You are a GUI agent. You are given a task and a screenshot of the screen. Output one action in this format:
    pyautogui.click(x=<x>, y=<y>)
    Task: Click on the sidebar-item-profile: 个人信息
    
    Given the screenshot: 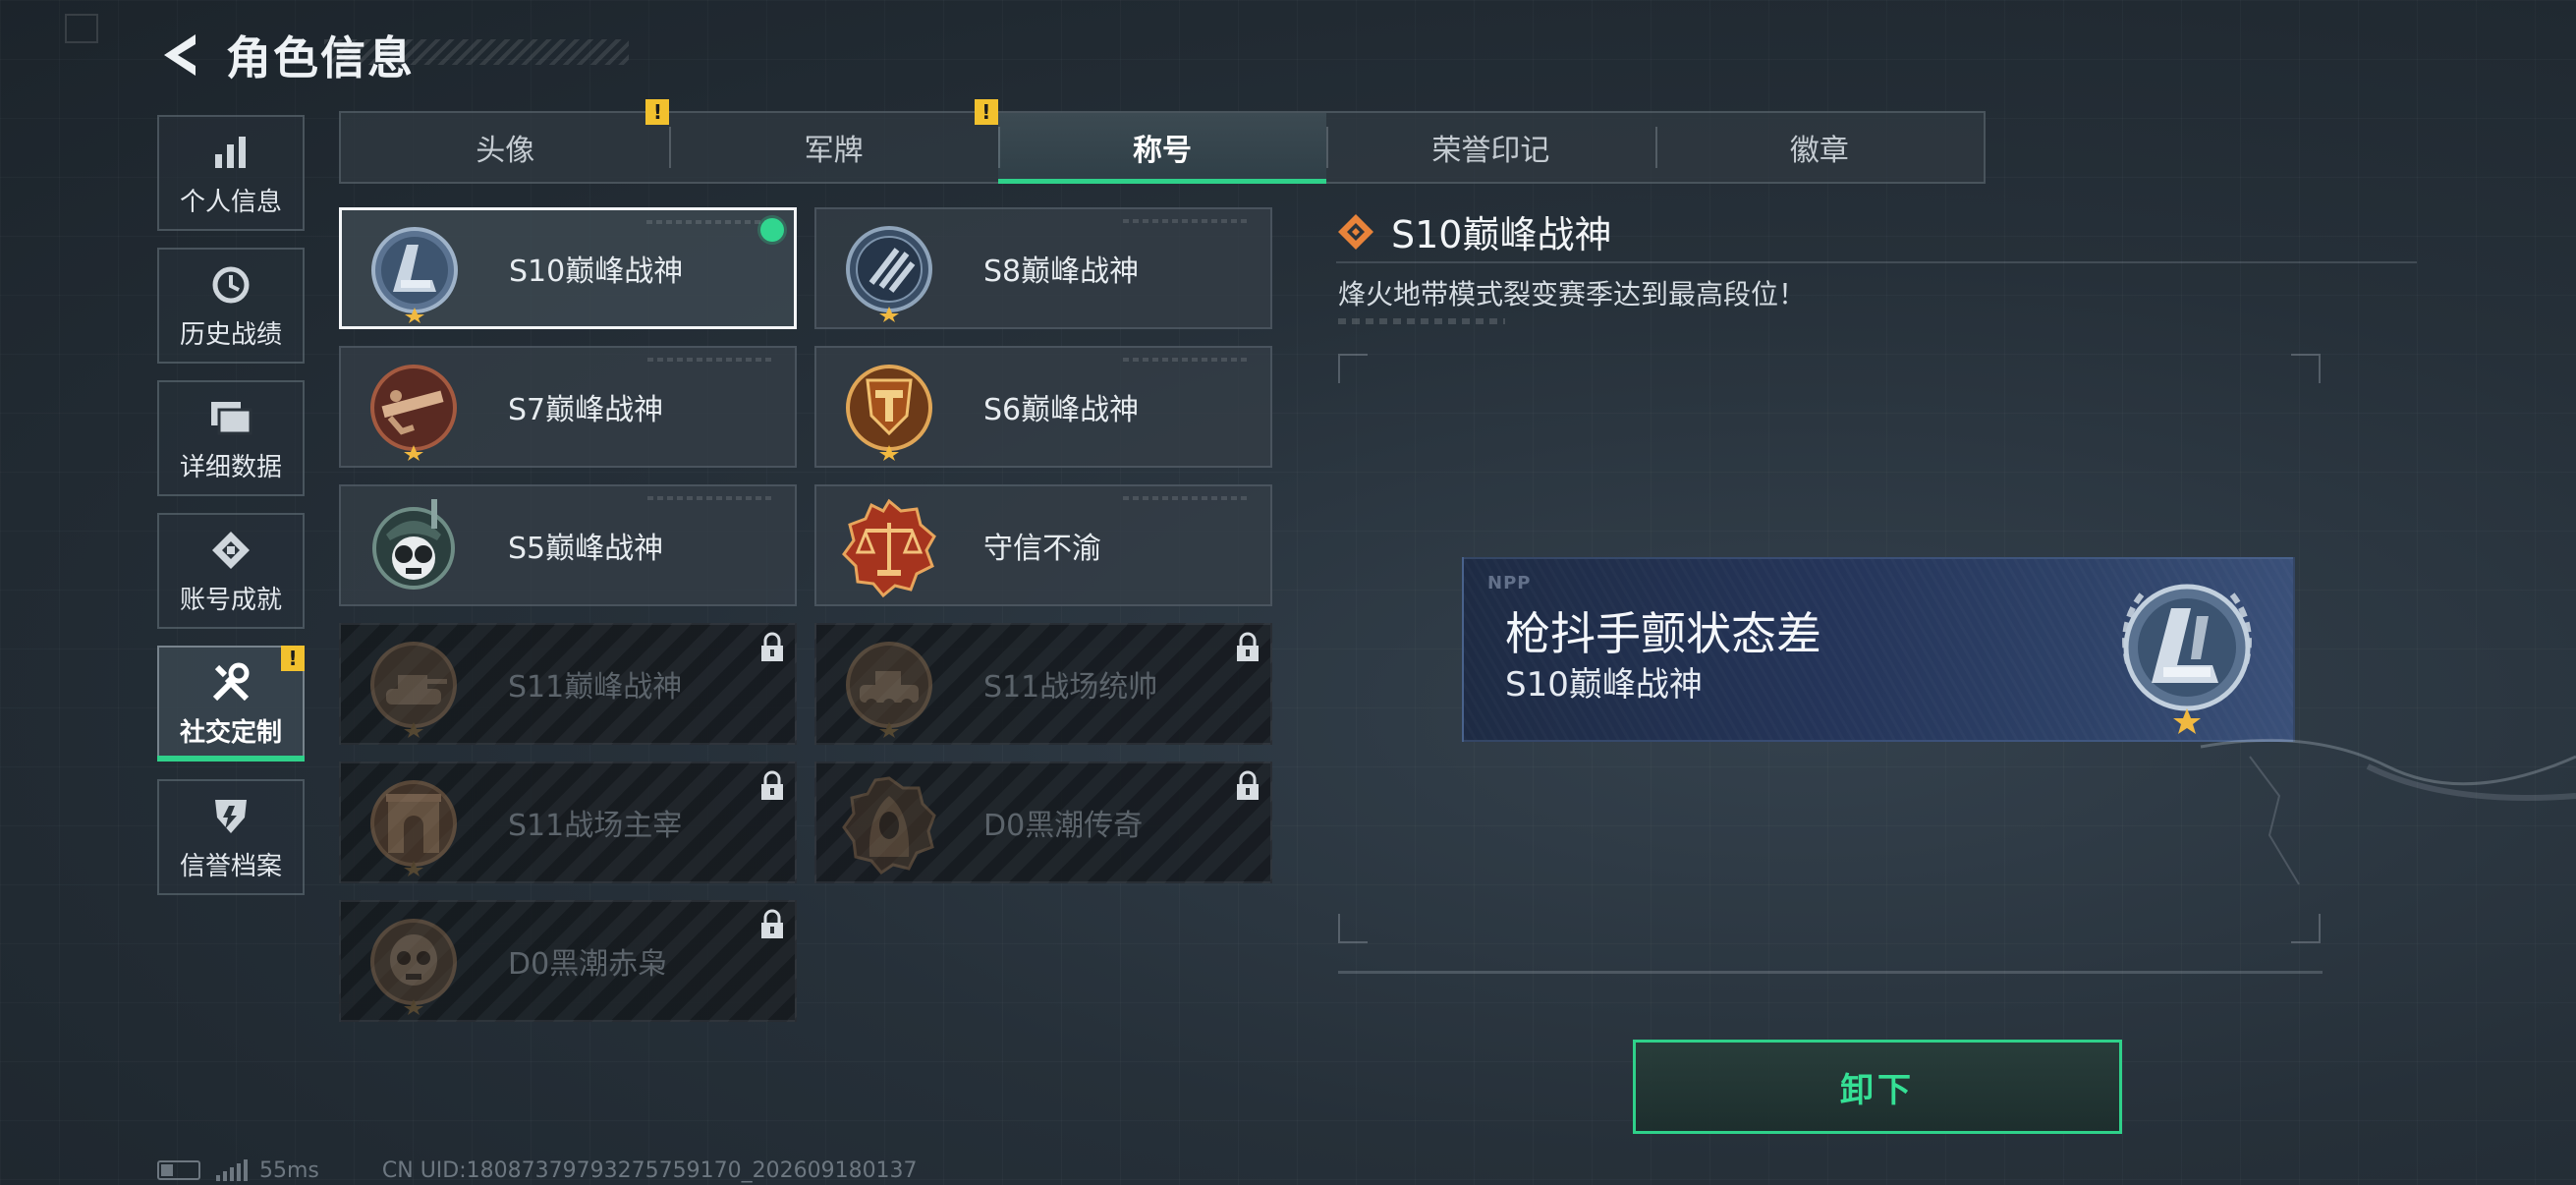 What is the action you would take?
    pyautogui.click(x=231, y=173)
    